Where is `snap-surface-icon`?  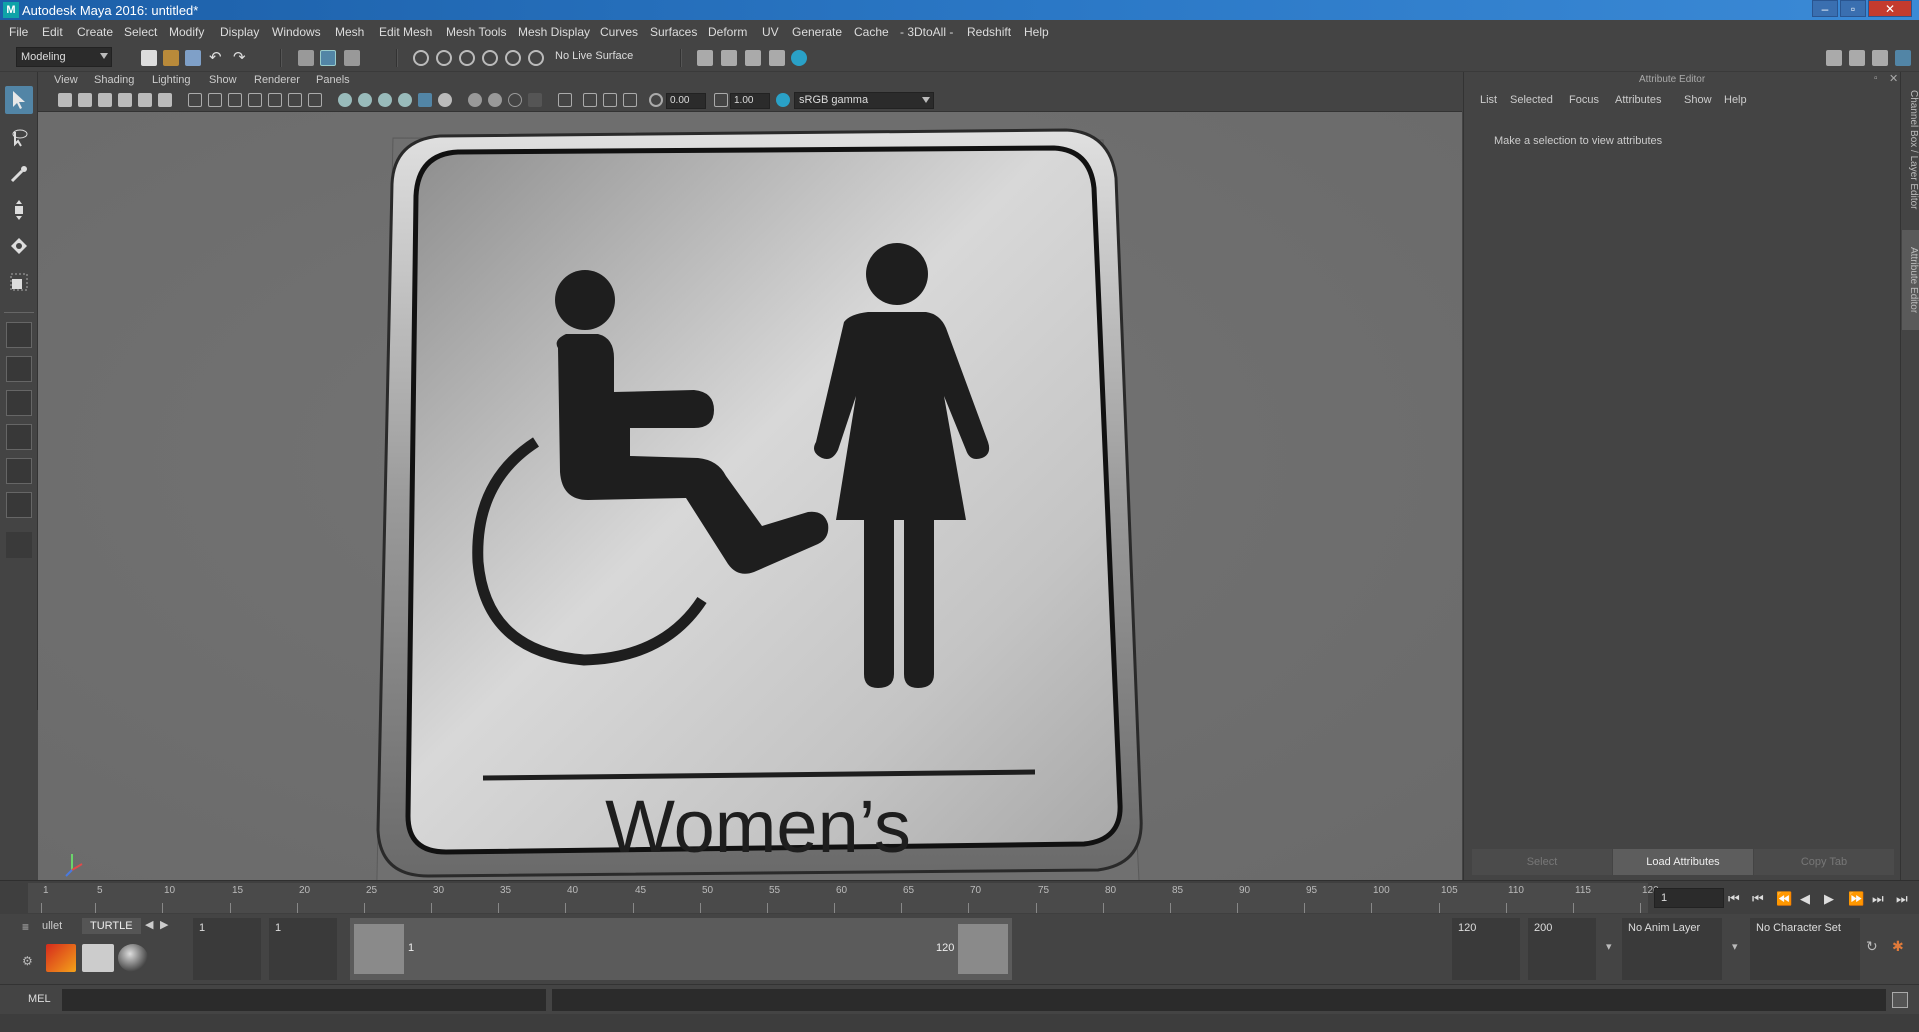 snap-surface-icon is located at coordinates (513, 58).